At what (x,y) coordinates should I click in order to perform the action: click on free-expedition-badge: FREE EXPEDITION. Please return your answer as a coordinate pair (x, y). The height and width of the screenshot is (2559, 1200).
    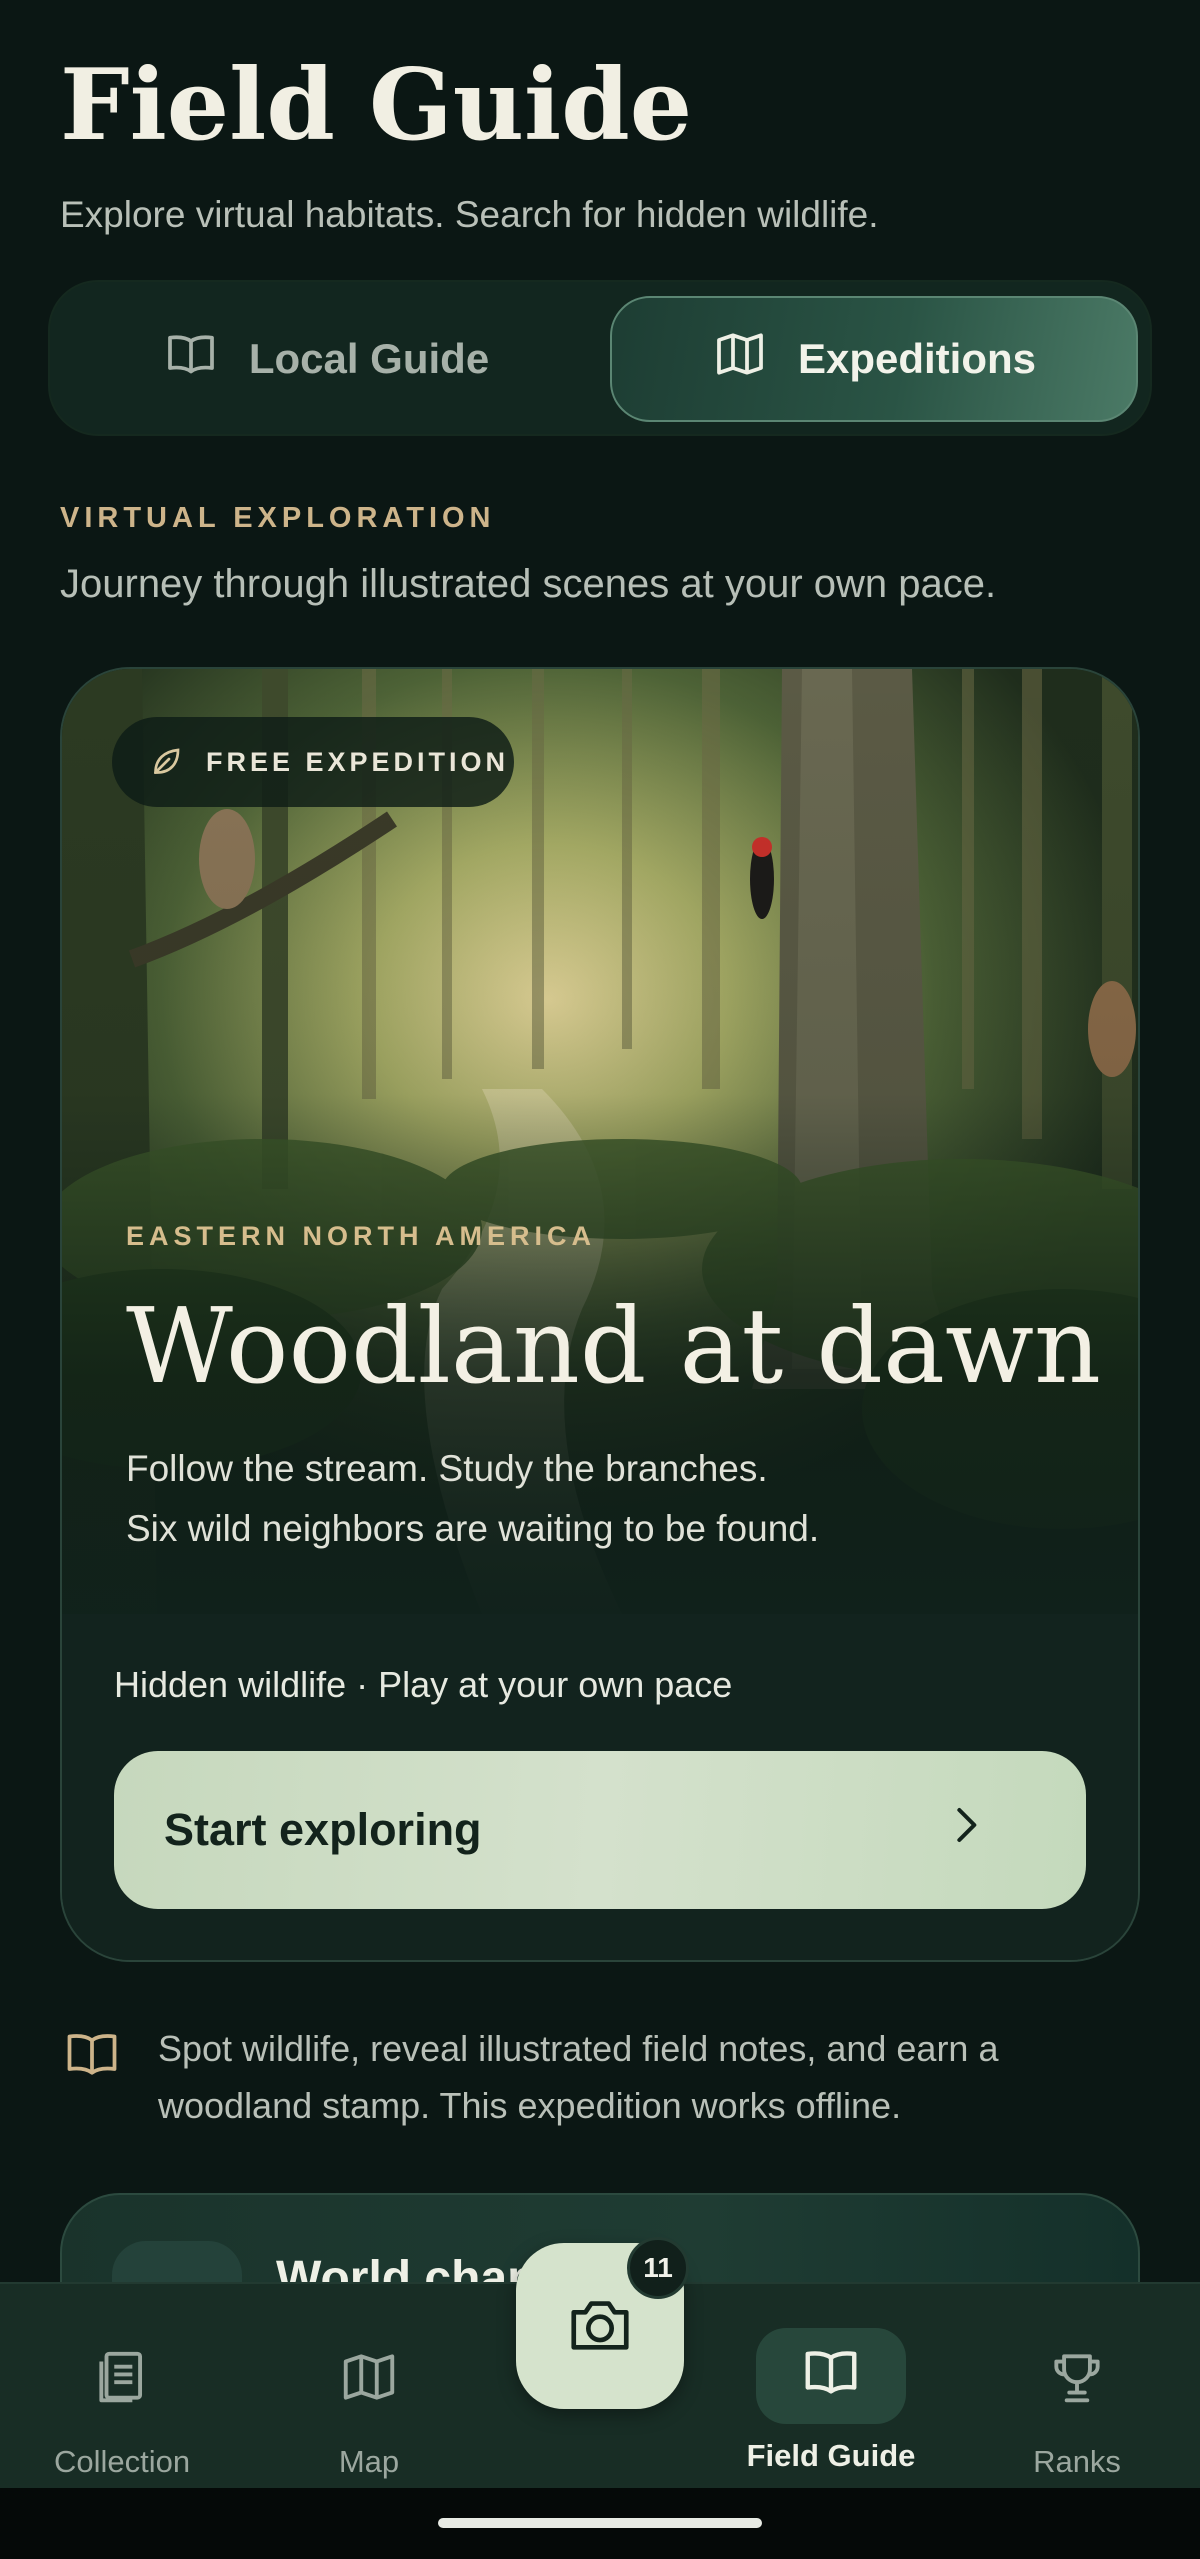
    Looking at the image, I should click on (313, 762).